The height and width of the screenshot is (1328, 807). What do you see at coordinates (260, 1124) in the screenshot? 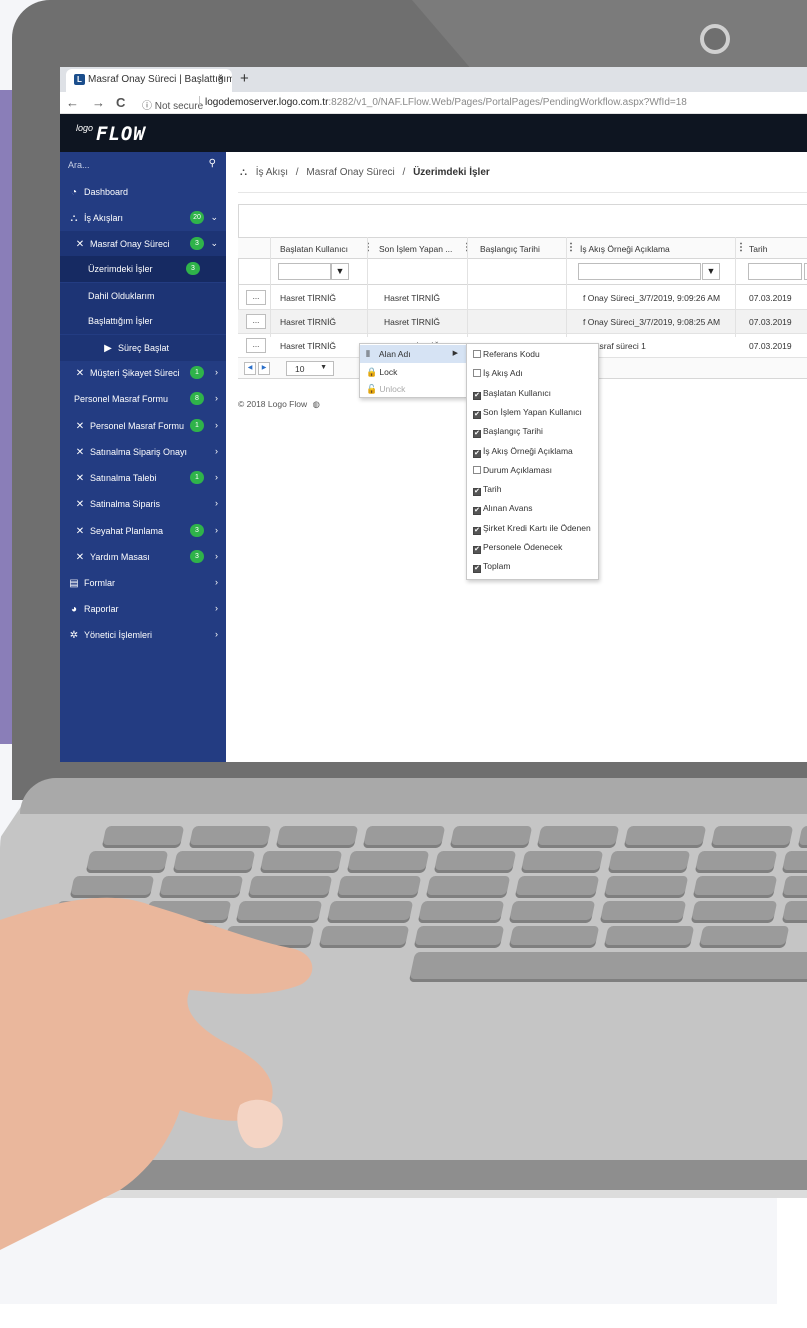
I see `thumbnail-shape` at bounding box center [260, 1124].